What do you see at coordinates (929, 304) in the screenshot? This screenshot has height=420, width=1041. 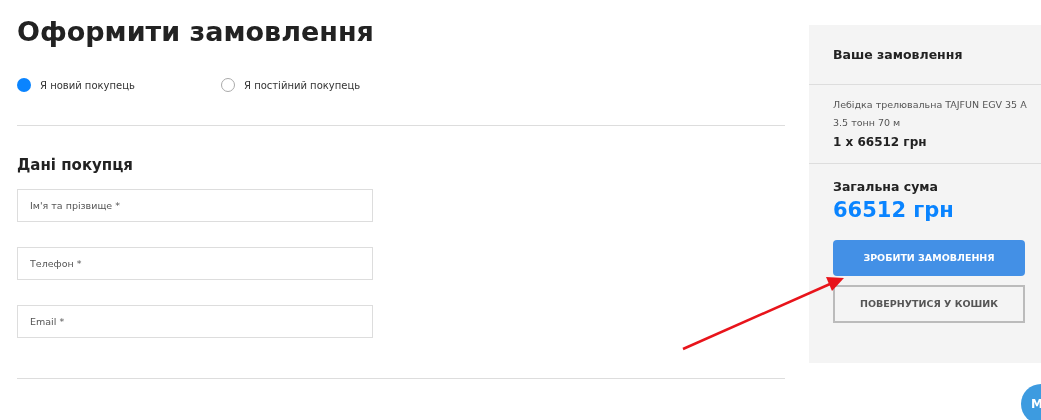 I see `back-to-cart-button: ПОВЕРНУТИСЯ У КОШИК` at bounding box center [929, 304].